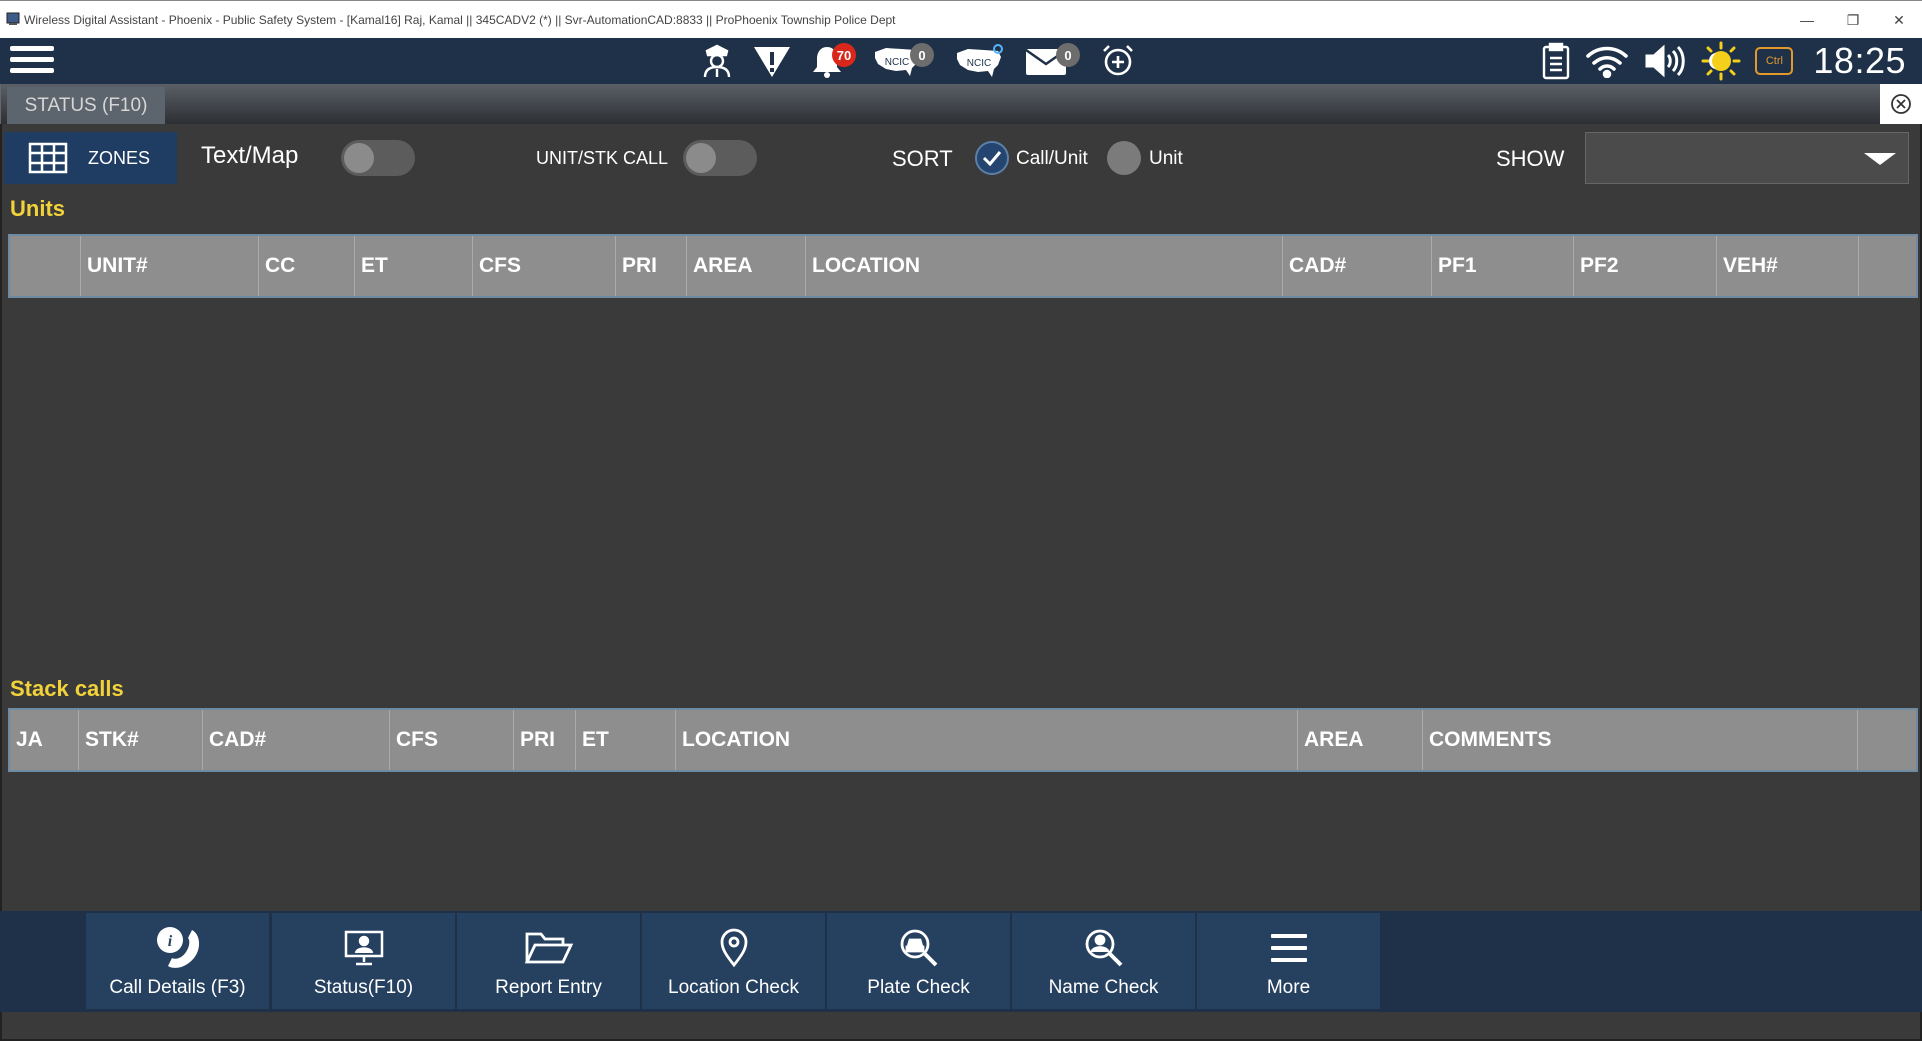  I want to click on alerts-count-badge: 70, so click(844, 55).